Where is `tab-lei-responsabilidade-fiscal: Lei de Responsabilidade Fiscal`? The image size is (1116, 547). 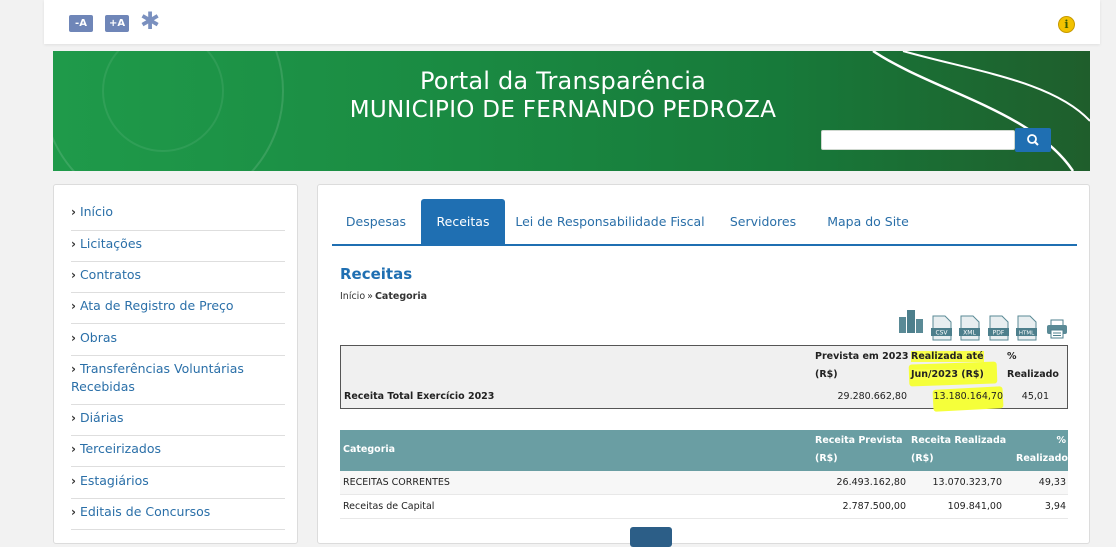 tab-lei-responsabilidade-fiscal: Lei de Responsabilidade Fiscal is located at coordinates (610, 221).